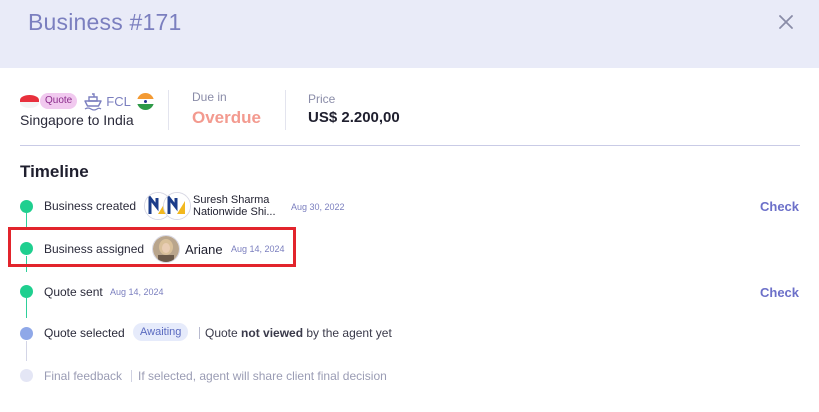  What do you see at coordinates (83, 376) in the screenshot?
I see `step-label: Final feedback` at bounding box center [83, 376].